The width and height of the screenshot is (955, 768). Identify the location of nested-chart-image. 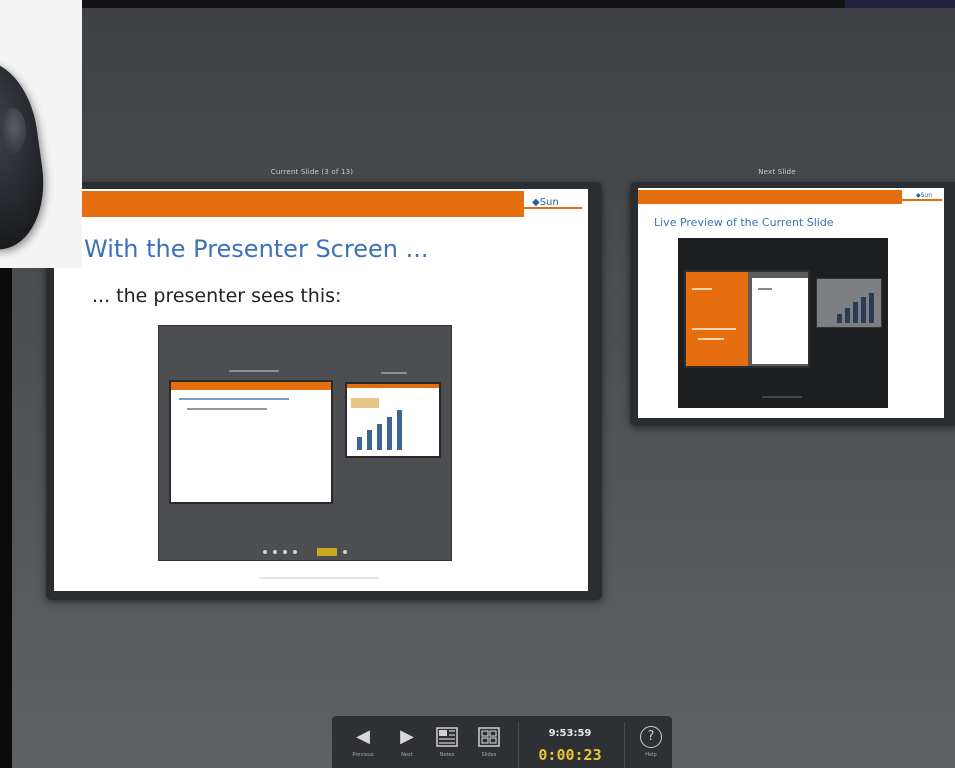
(365, 403).